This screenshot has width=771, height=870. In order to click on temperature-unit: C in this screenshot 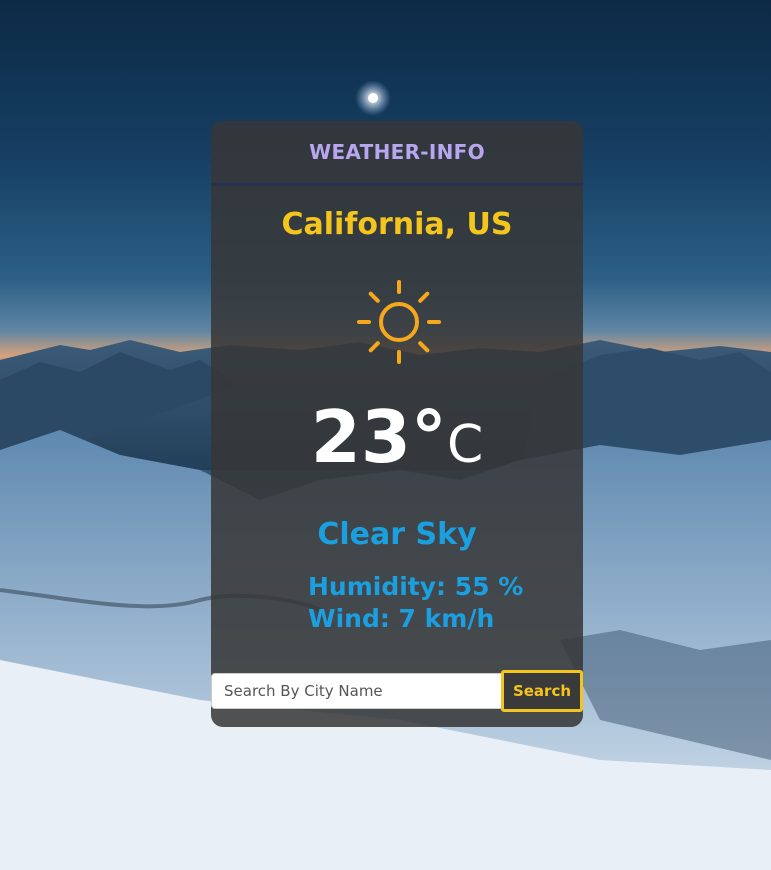, I will do `click(465, 445)`.